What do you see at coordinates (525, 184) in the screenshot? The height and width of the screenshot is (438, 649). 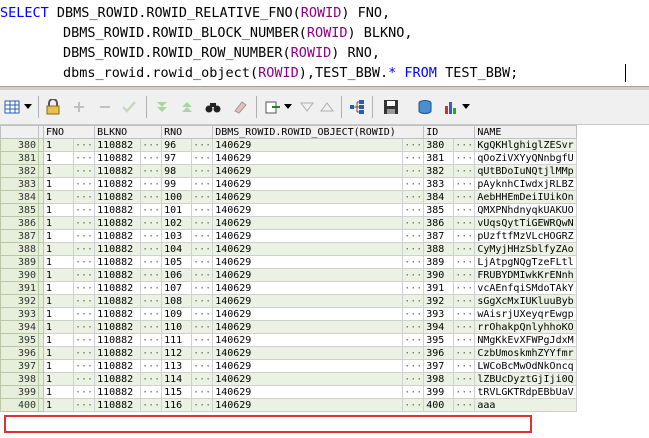 I see `cell-name: pAyknhCIwdxjRLBZ` at bounding box center [525, 184].